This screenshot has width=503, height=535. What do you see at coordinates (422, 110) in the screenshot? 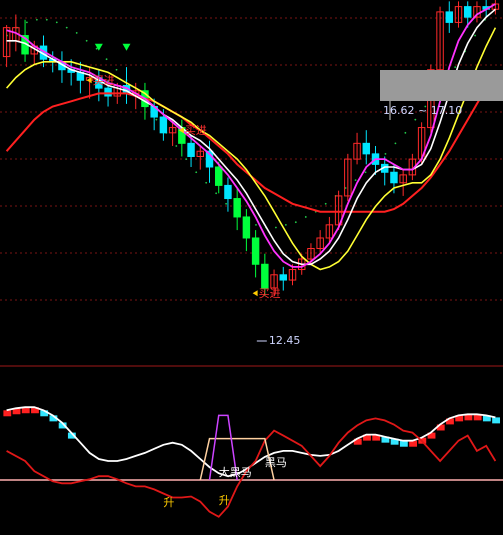
I see `range-label: 16.62 ~ 17.10` at bounding box center [422, 110].